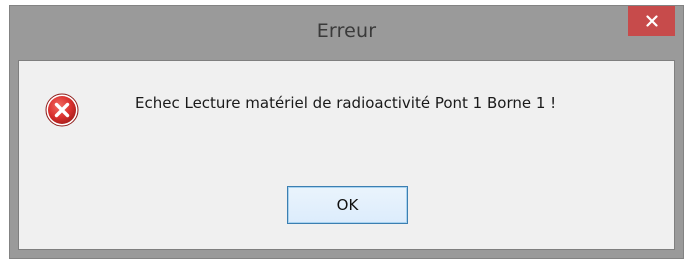 This screenshot has height=264, width=686. Describe the element at coordinates (347, 205) in the screenshot. I see `ok-button: OK` at that location.